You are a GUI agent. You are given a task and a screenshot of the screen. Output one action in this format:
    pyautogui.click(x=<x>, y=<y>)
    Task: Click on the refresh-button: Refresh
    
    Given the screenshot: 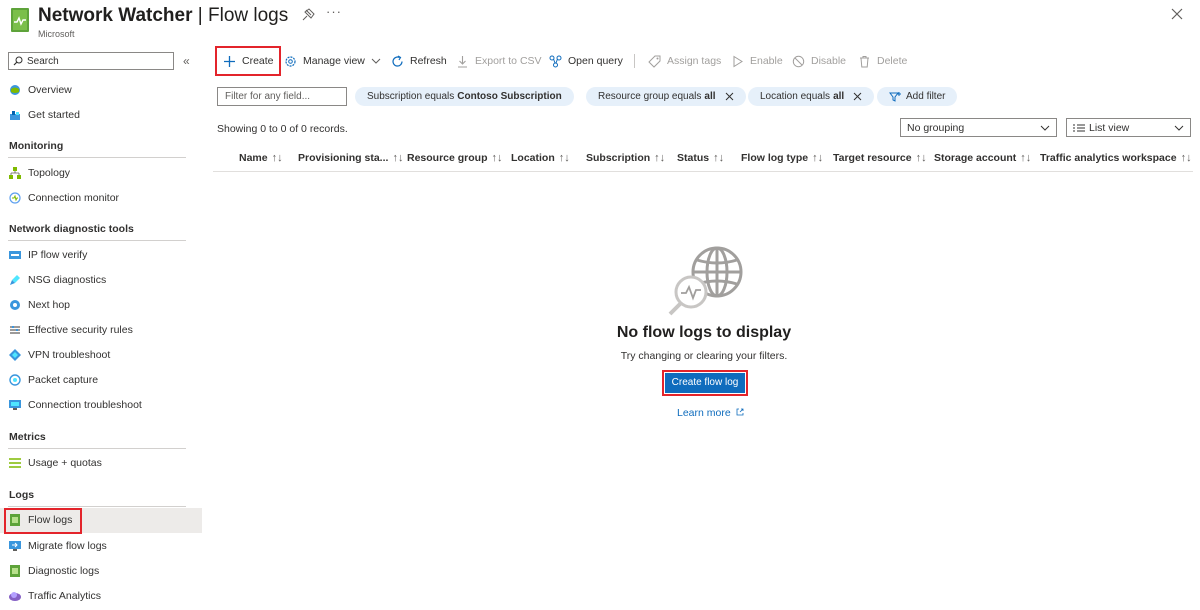 What is the action you would take?
    pyautogui.click(x=419, y=61)
    